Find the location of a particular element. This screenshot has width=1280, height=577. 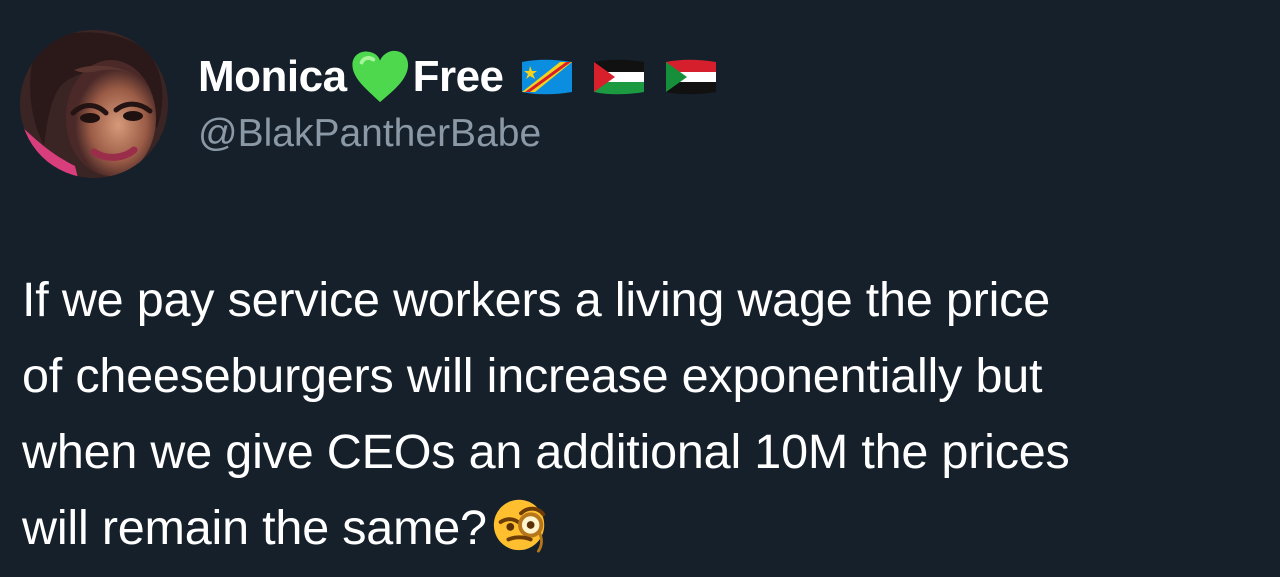

user-handle: @BlakPantherBabe is located at coordinates (369, 134).